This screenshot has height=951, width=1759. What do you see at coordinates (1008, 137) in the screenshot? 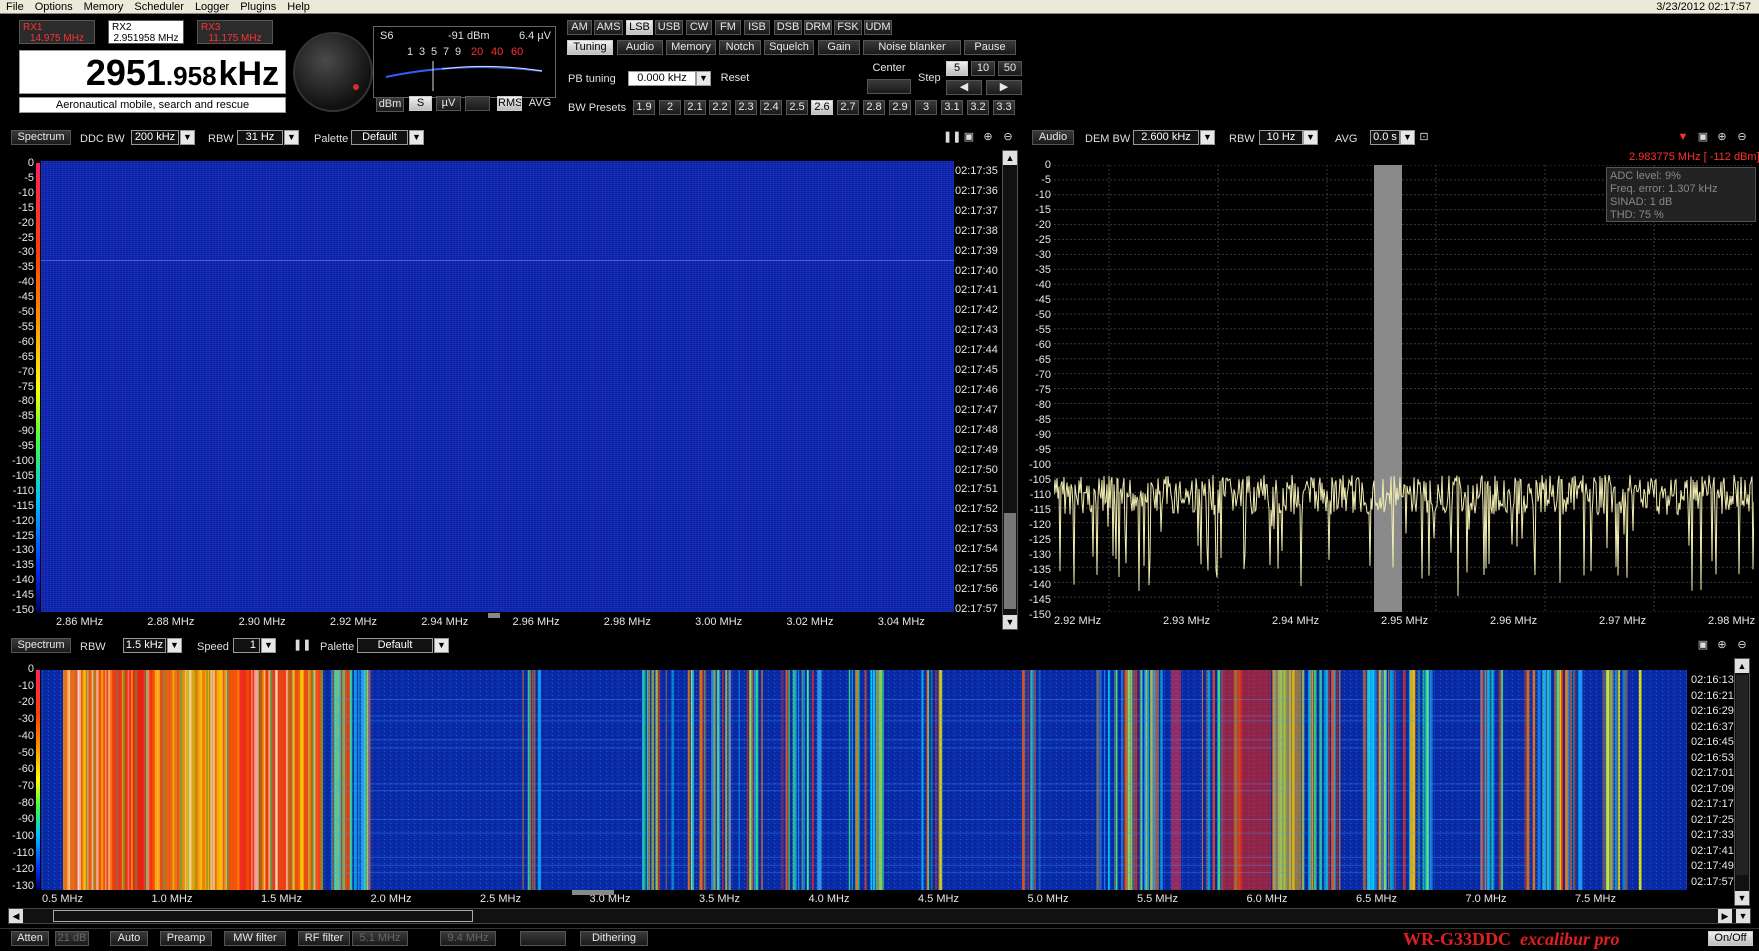
I see `zoom-out-icon: ⊖` at bounding box center [1008, 137].